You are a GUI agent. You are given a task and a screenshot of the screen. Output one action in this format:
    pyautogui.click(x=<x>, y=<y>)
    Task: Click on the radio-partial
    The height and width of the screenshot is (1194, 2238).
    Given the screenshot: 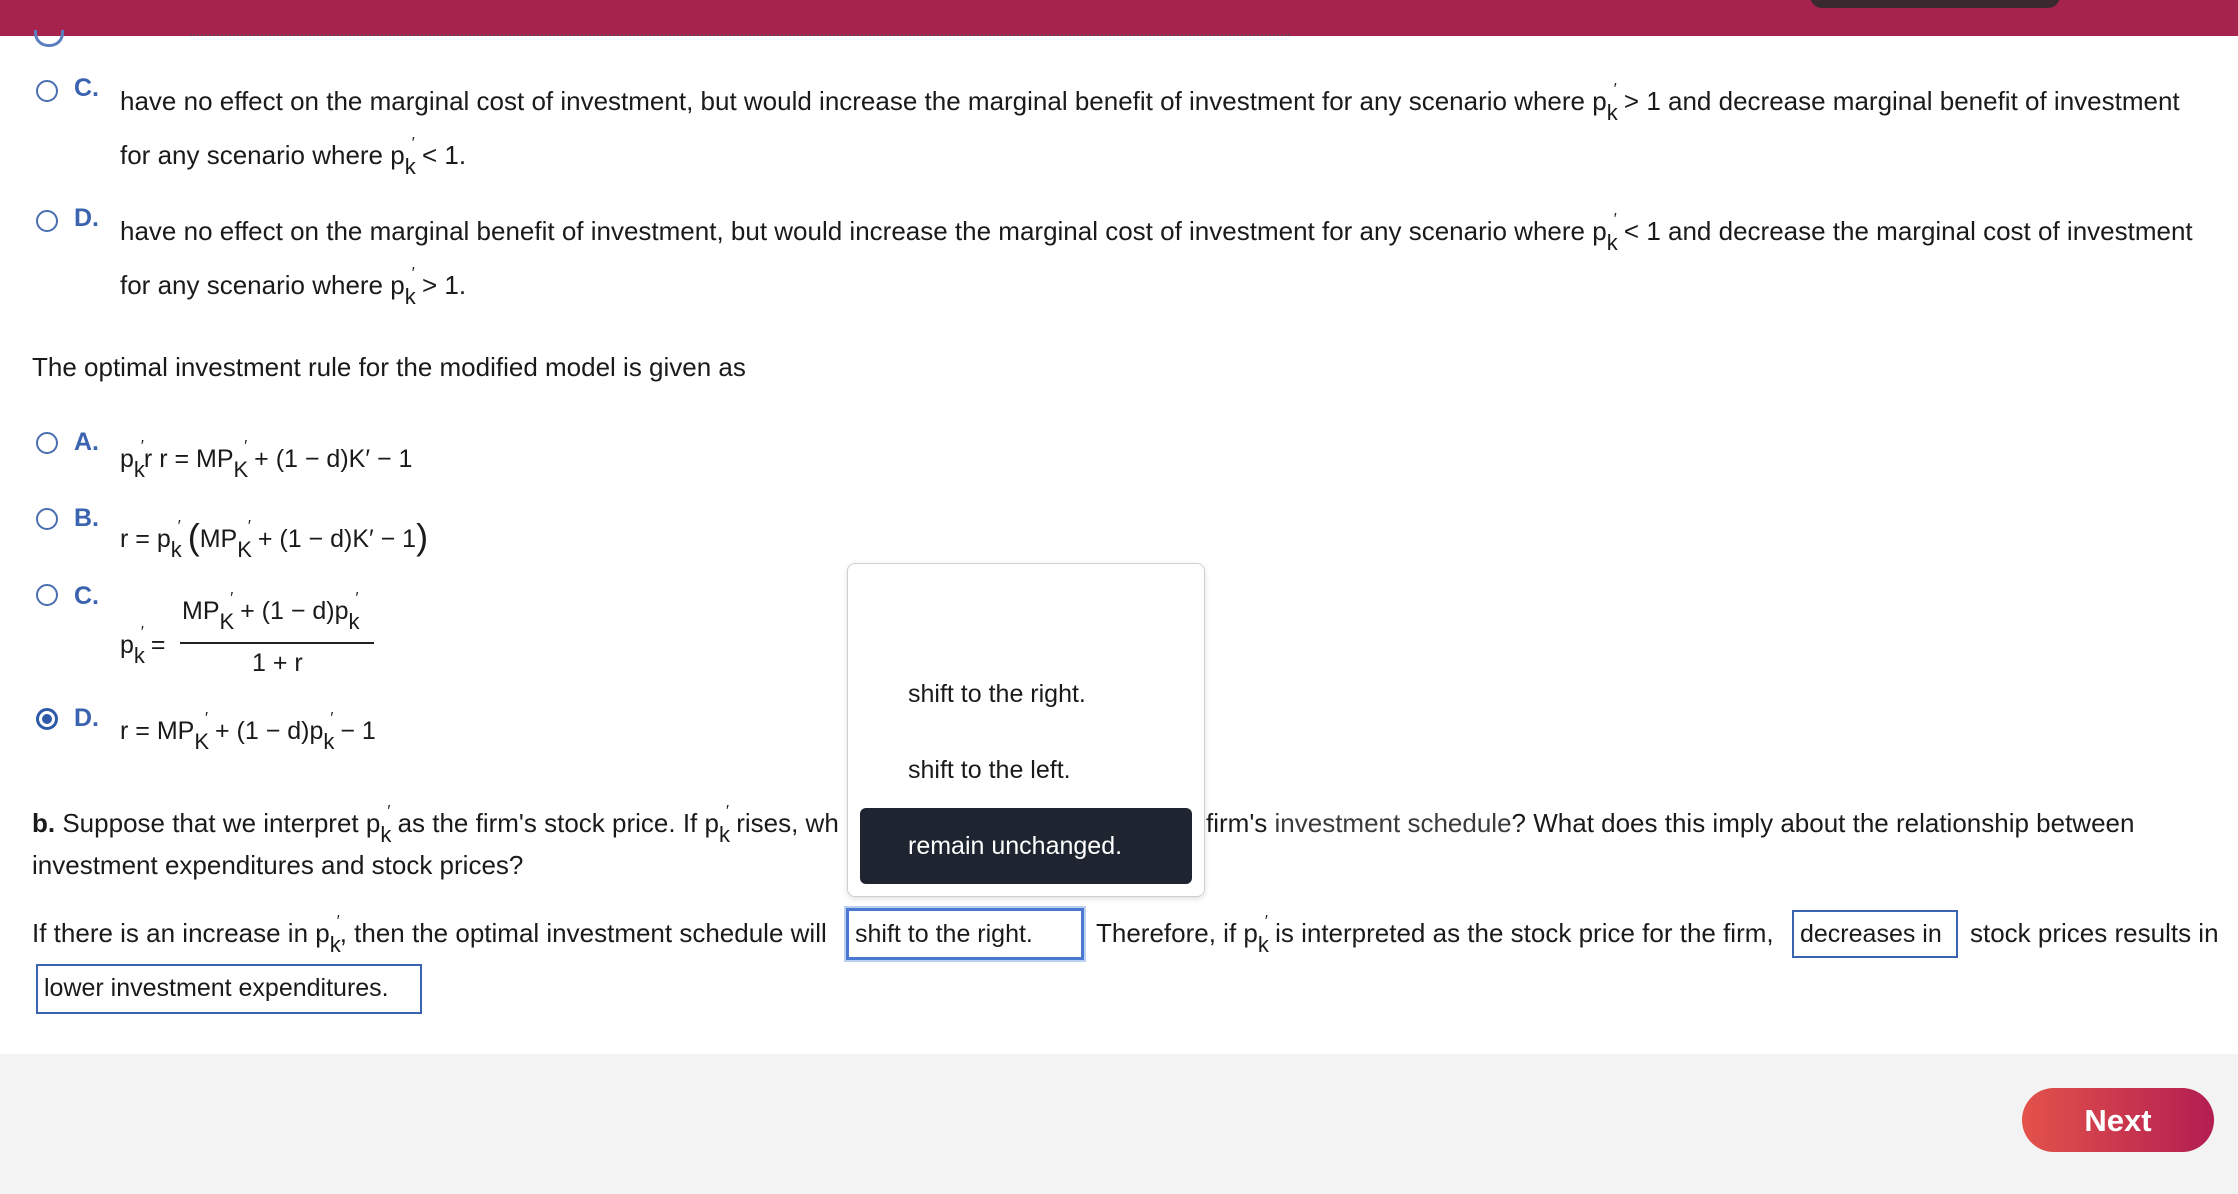 What is the action you would take?
    pyautogui.click(x=49, y=38)
    